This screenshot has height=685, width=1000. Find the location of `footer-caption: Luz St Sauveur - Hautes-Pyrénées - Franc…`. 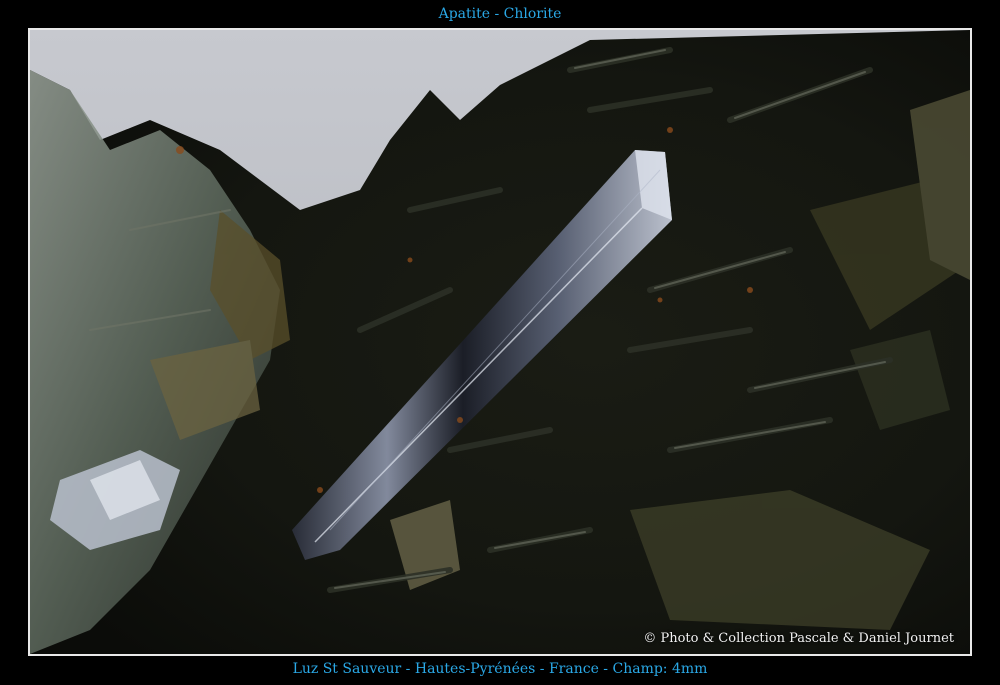

footer-caption: Luz St Sauveur - Hautes-Pyrénées - Franc… is located at coordinates (500, 669).